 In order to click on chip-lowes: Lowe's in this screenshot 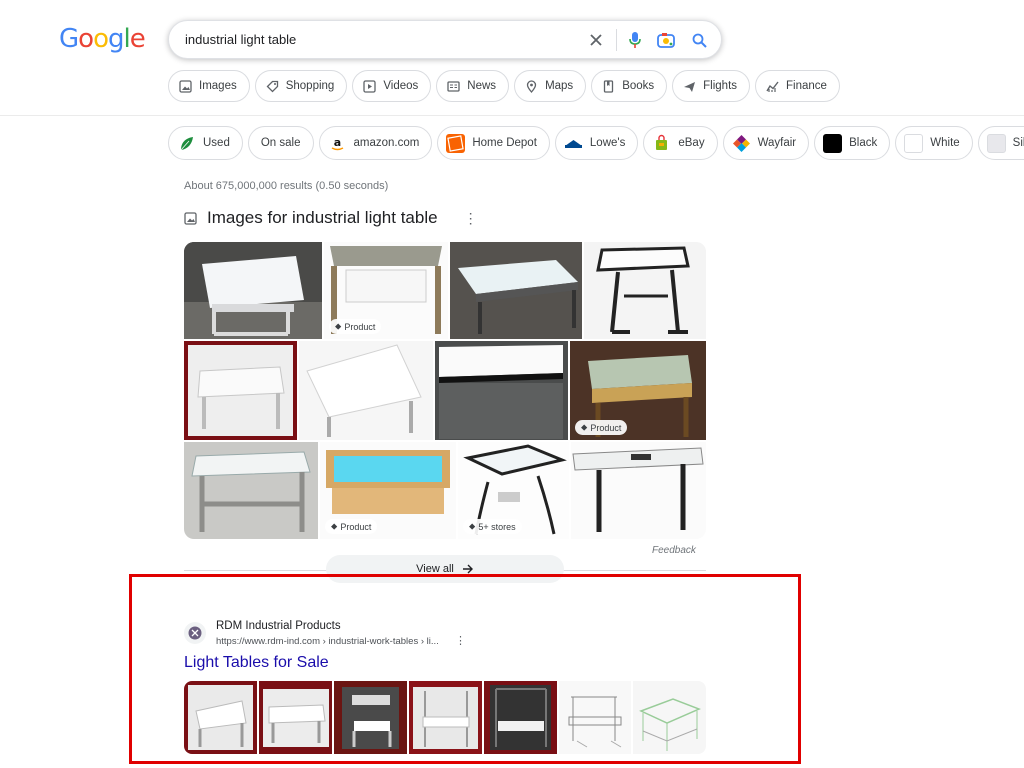, I will do `click(596, 143)`.